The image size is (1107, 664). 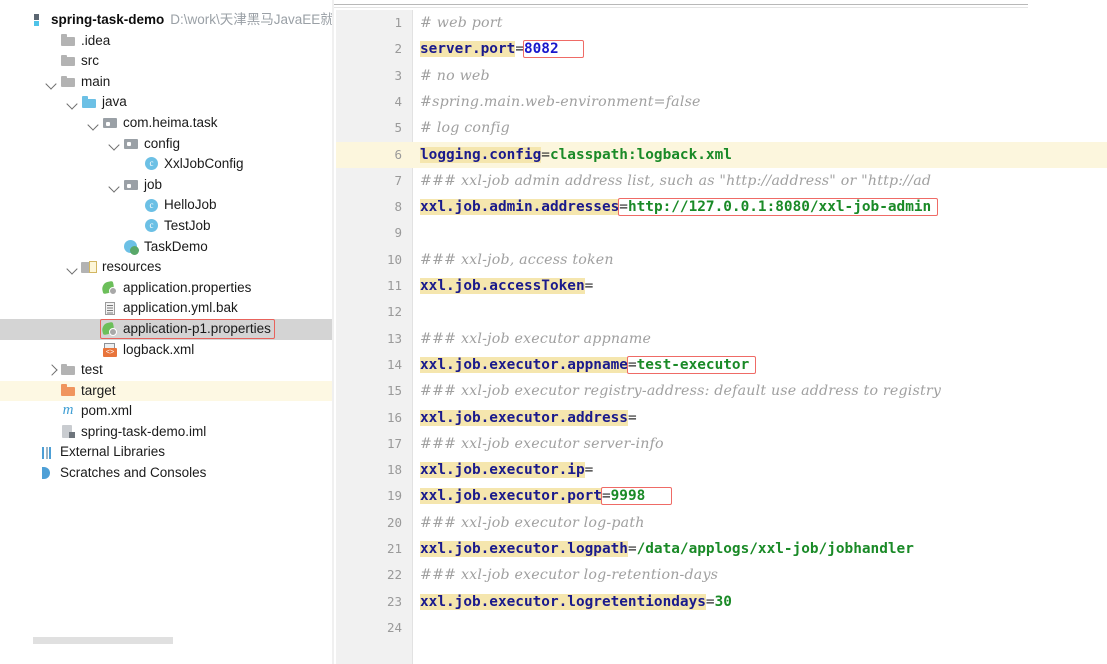 What do you see at coordinates (162, 143) in the screenshot?
I see `sidebar-item-label: config` at bounding box center [162, 143].